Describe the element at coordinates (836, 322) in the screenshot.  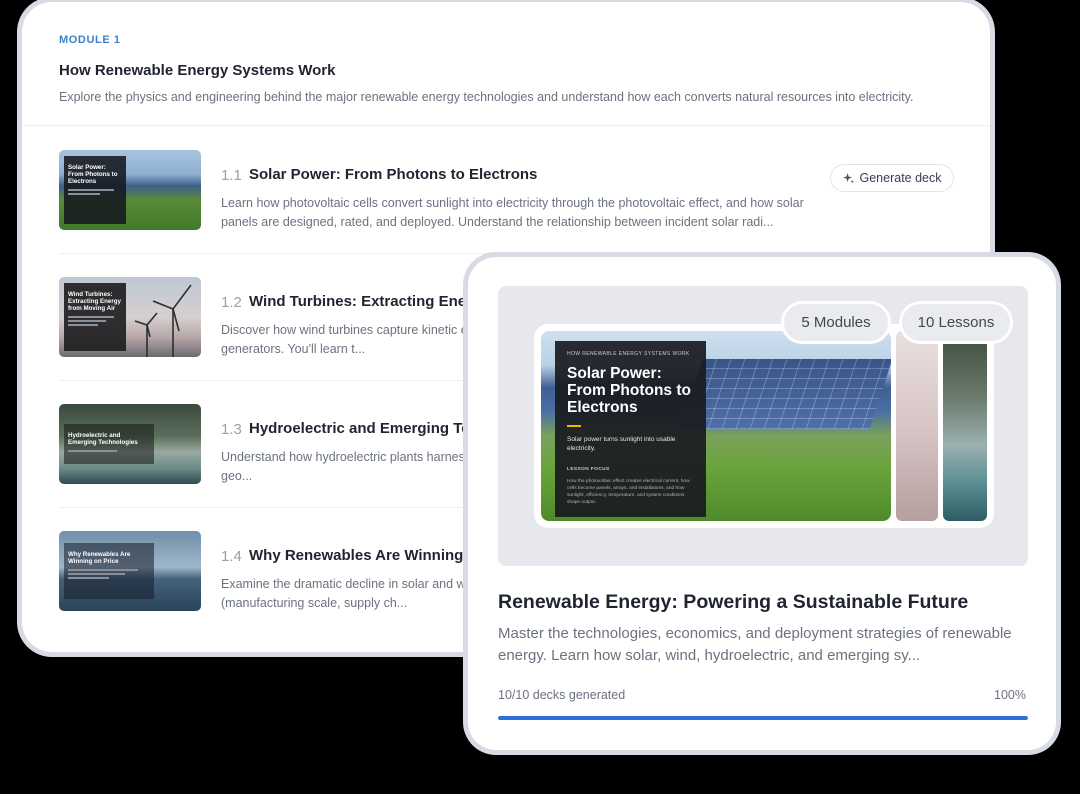
I see `modules-badge: 5 Modules` at that location.